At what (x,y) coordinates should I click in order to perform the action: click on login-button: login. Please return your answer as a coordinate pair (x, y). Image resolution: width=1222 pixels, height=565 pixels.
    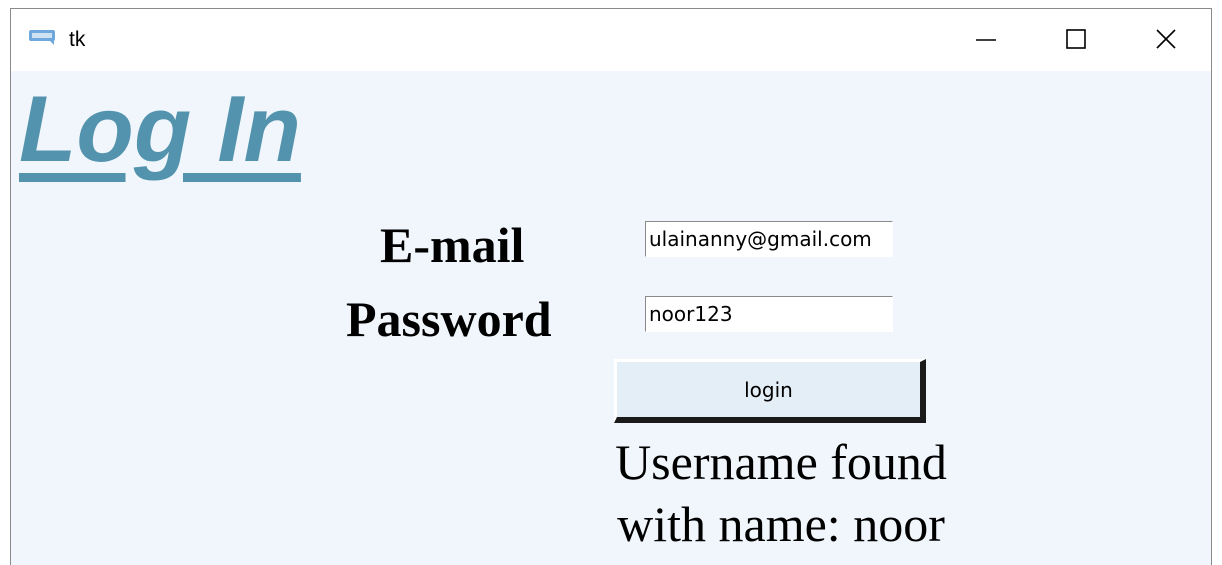
    Looking at the image, I should click on (770, 391).